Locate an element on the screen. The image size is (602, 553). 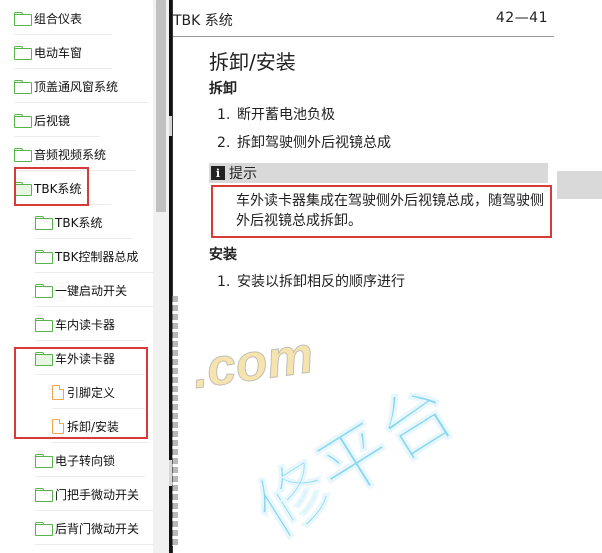
tree-item-label: 一键启动开关 is located at coordinates (91, 290).